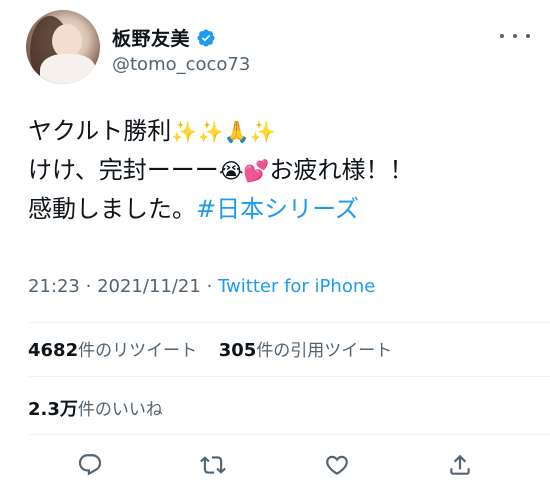  I want to click on like-button, so click(337, 465).